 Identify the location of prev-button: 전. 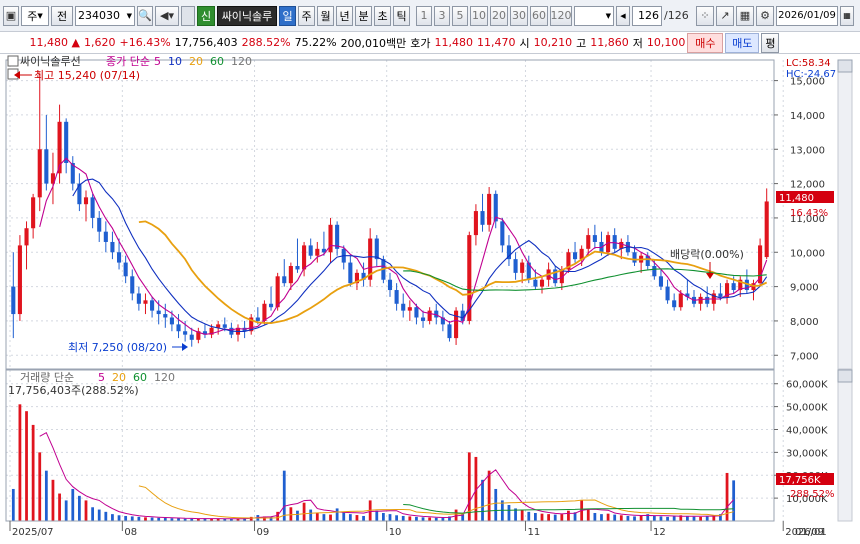
(62, 15).